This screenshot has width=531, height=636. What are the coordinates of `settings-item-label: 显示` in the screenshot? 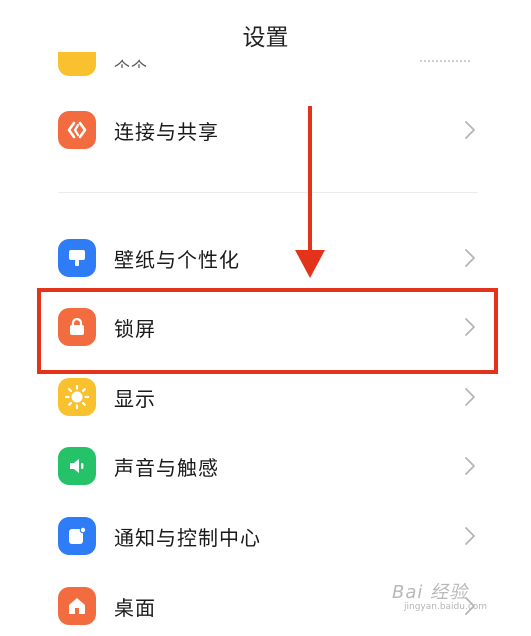 It's located at (135, 399).